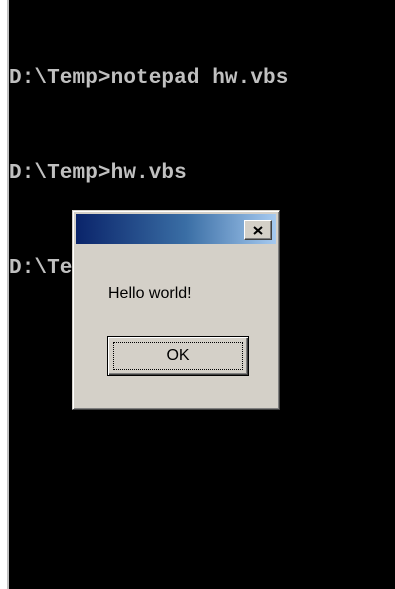 This screenshot has height=589, width=395. I want to click on close-icon, so click(258, 230).